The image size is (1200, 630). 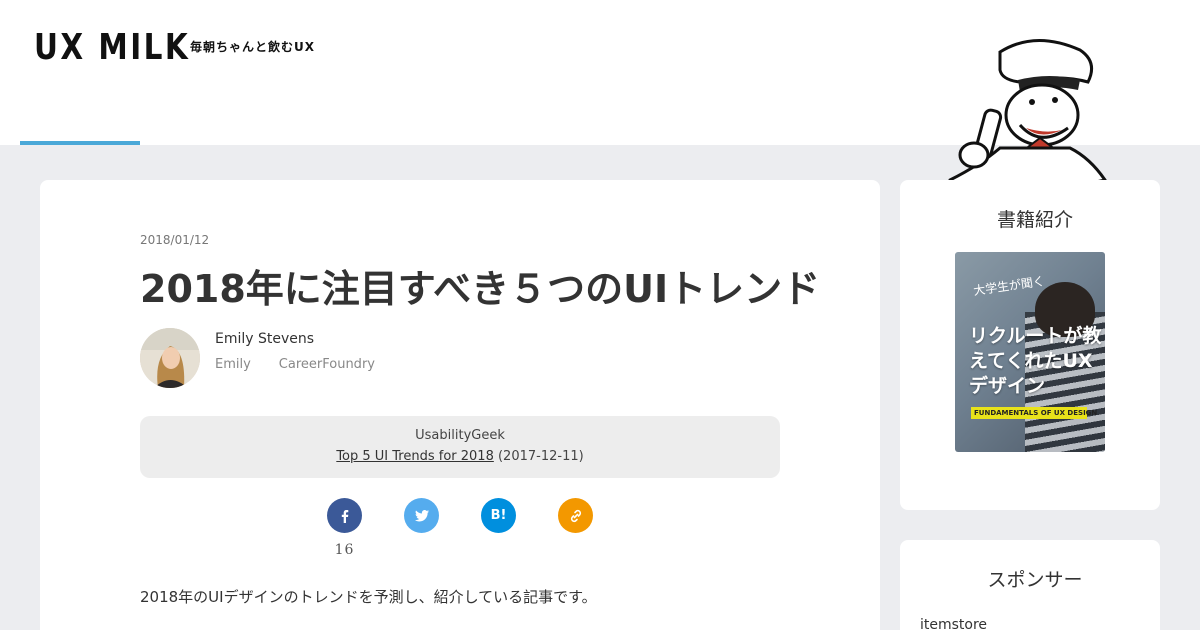 I want to click on facebook-icon, so click(x=344, y=516).